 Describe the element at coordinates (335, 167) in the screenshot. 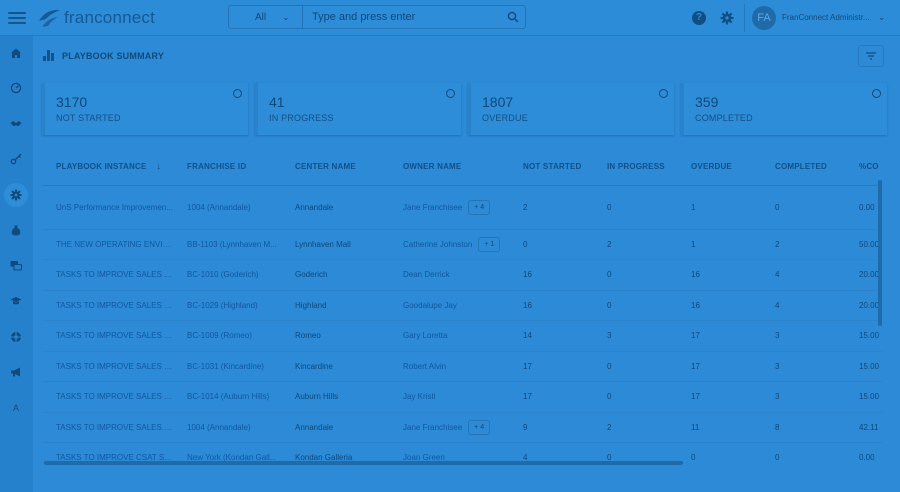

I see `column-header-center-name: CENTER NAME` at that location.